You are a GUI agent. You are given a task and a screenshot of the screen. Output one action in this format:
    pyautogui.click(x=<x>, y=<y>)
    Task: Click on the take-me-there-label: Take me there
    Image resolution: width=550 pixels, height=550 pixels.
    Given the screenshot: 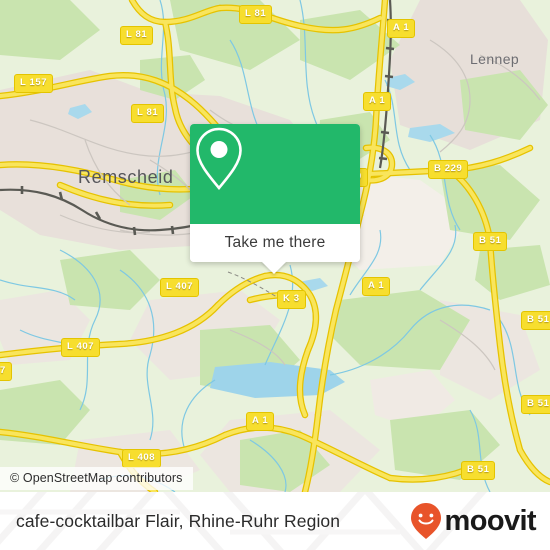 What is the action you would take?
    pyautogui.click(x=275, y=242)
    